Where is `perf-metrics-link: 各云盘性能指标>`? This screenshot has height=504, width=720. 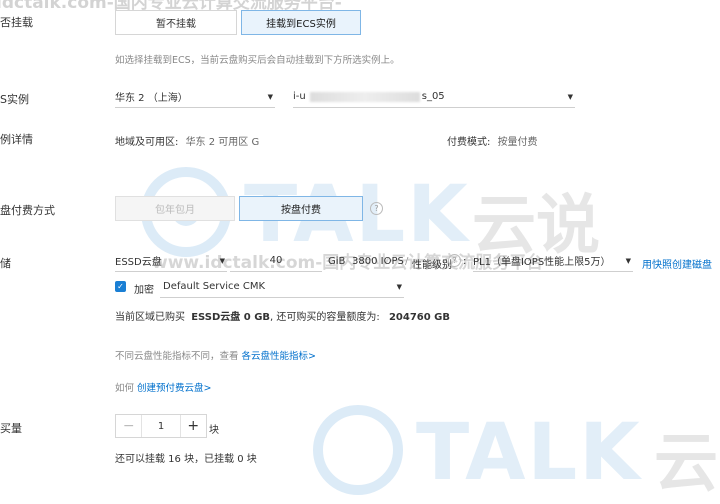
perf-metrics-link: 各云盘性能指标> is located at coordinates (279, 356).